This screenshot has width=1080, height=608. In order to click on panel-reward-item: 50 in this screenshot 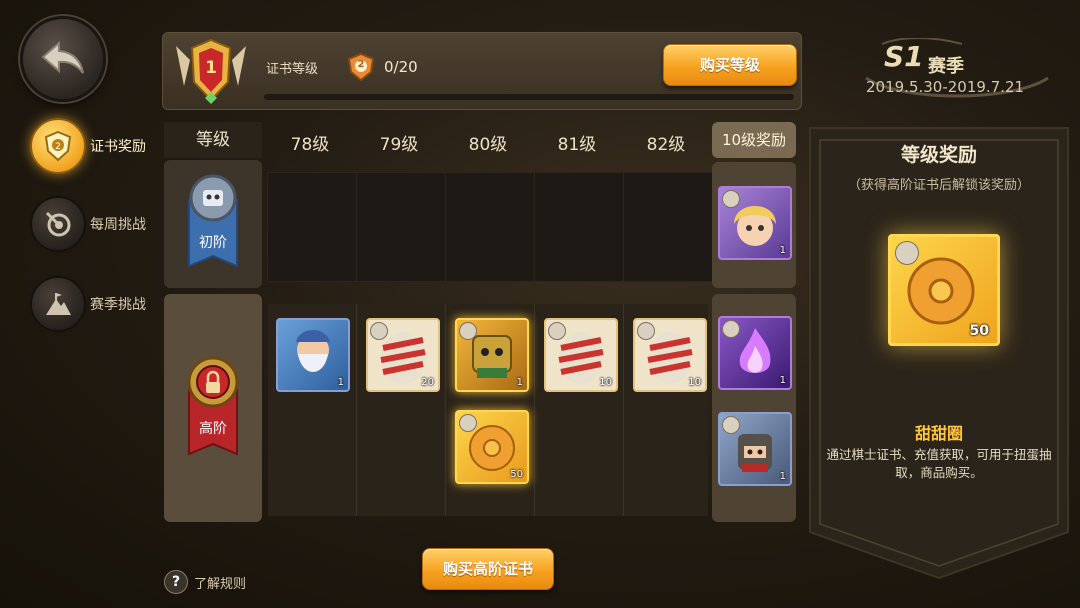, I will do `click(944, 290)`.